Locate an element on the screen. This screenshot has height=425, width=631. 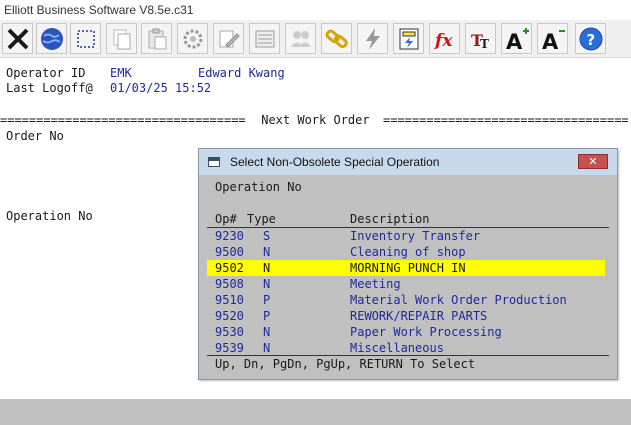
lightning-icon is located at coordinates (372, 38).